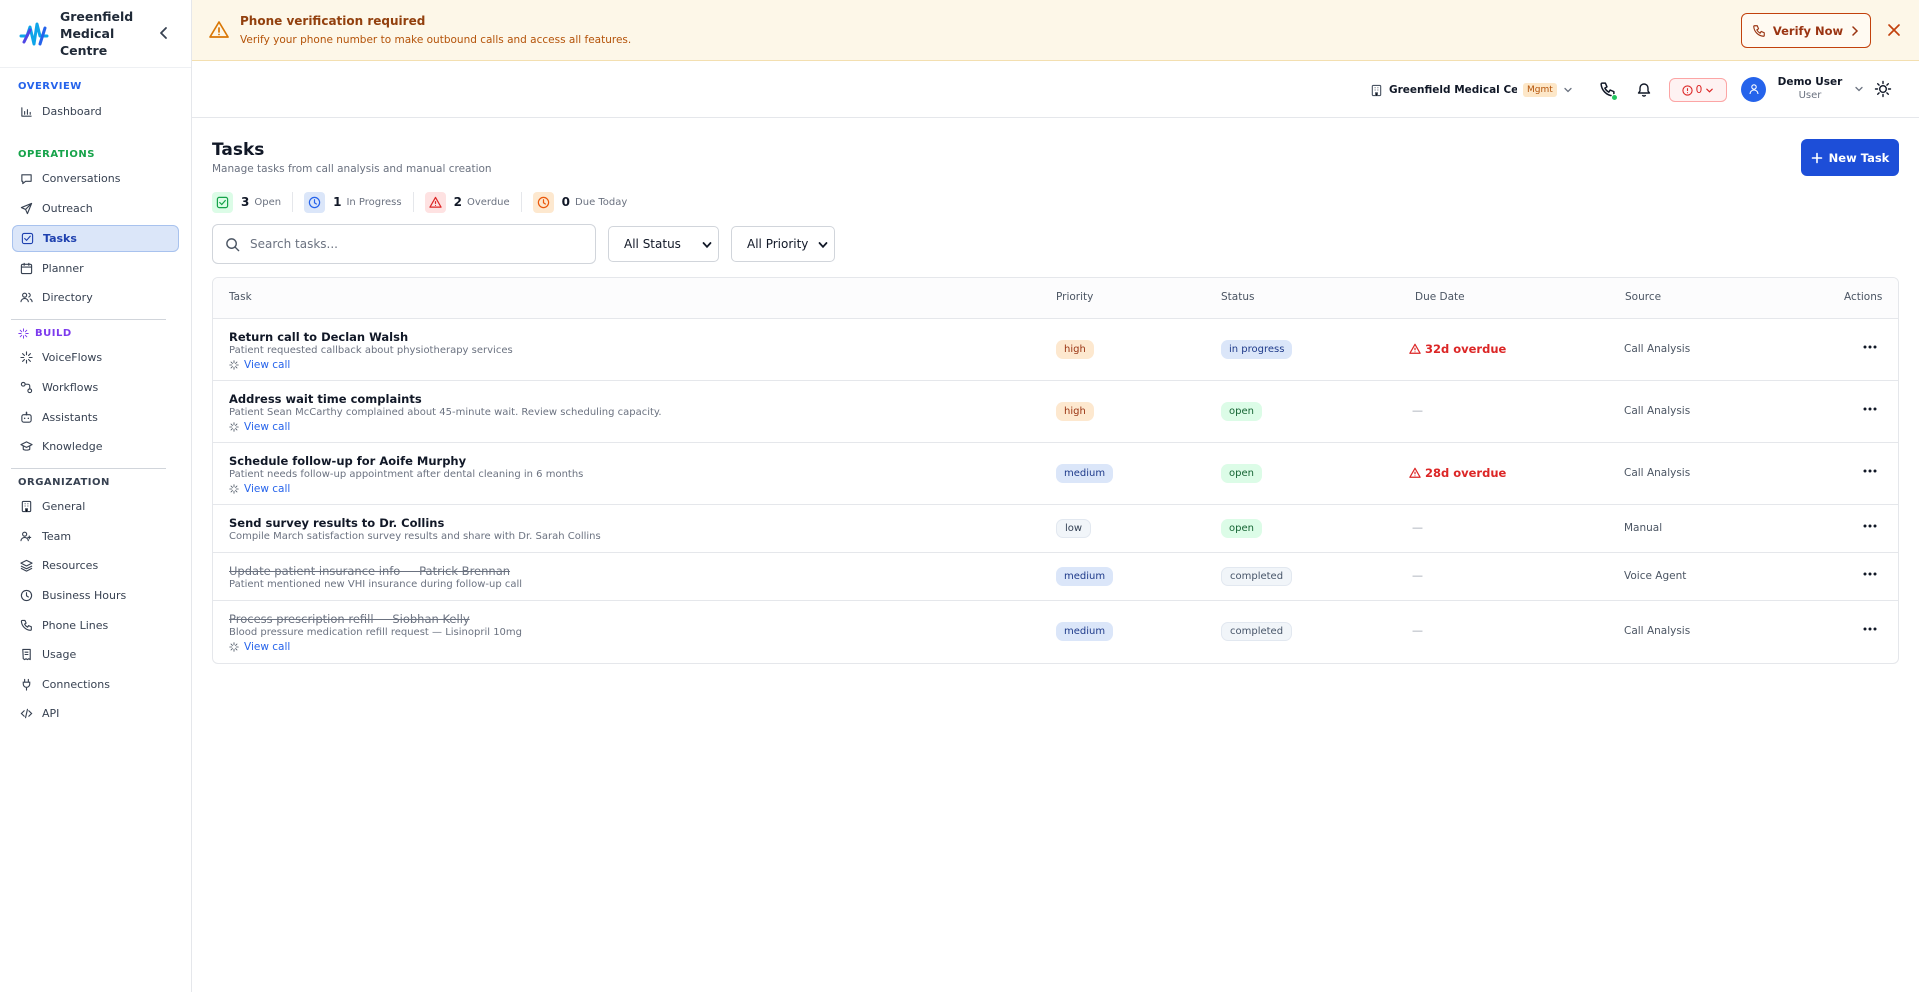 The width and height of the screenshot is (1919, 992). I want to click on sidebar-item-phone-lines: Phone Lines, so click(95, 625).